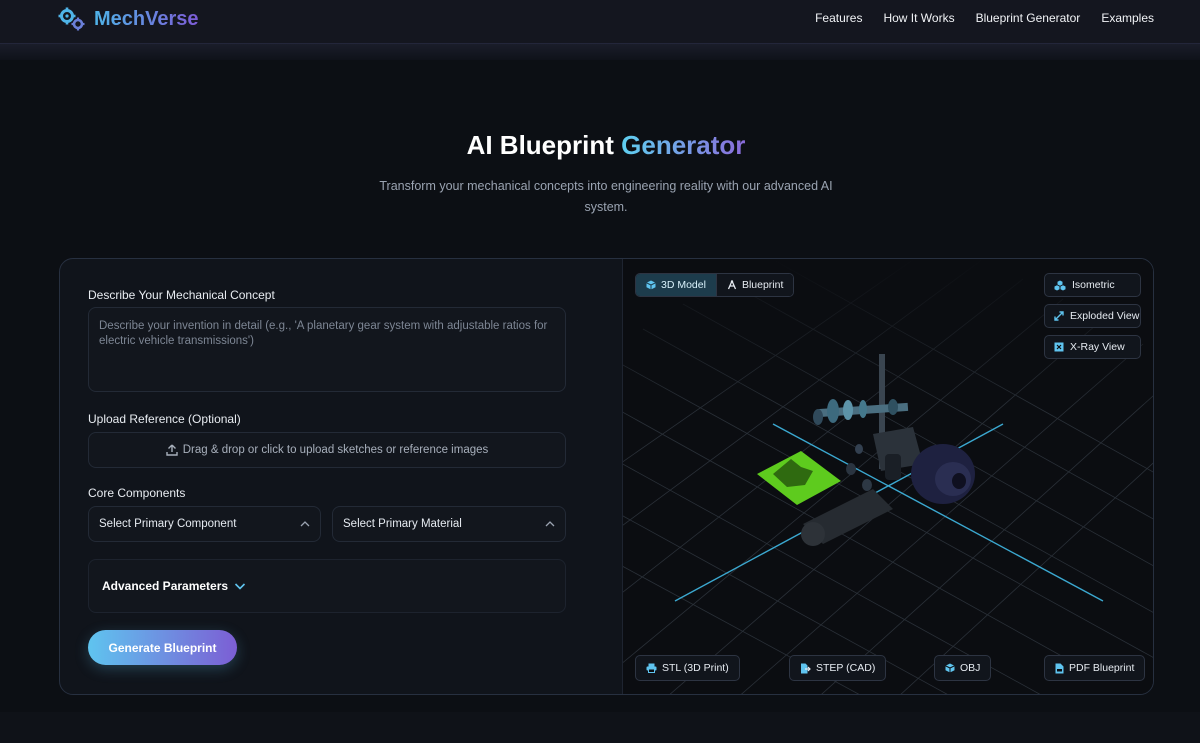 This screenshot has height=743, width=1200. Describe the element at coordinates (1028, 18) in the screenshot. I see `nav-link-blueprint-generator: Blueprint Generator` at that location.